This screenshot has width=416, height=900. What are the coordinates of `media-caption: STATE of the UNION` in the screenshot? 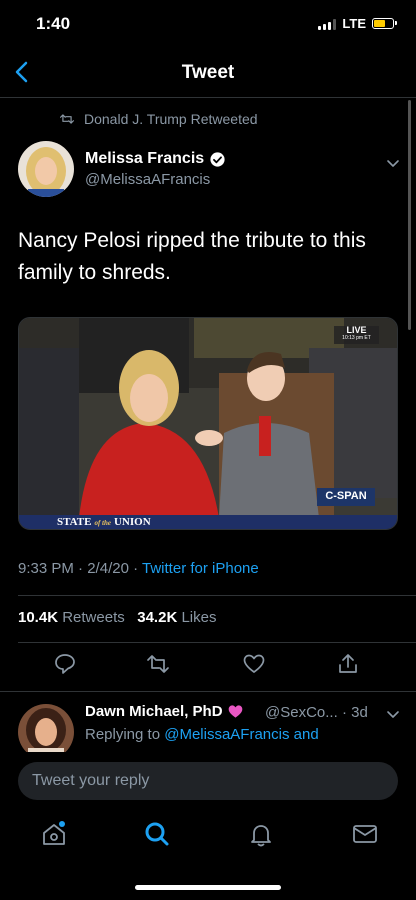 It's located at (104, 522).